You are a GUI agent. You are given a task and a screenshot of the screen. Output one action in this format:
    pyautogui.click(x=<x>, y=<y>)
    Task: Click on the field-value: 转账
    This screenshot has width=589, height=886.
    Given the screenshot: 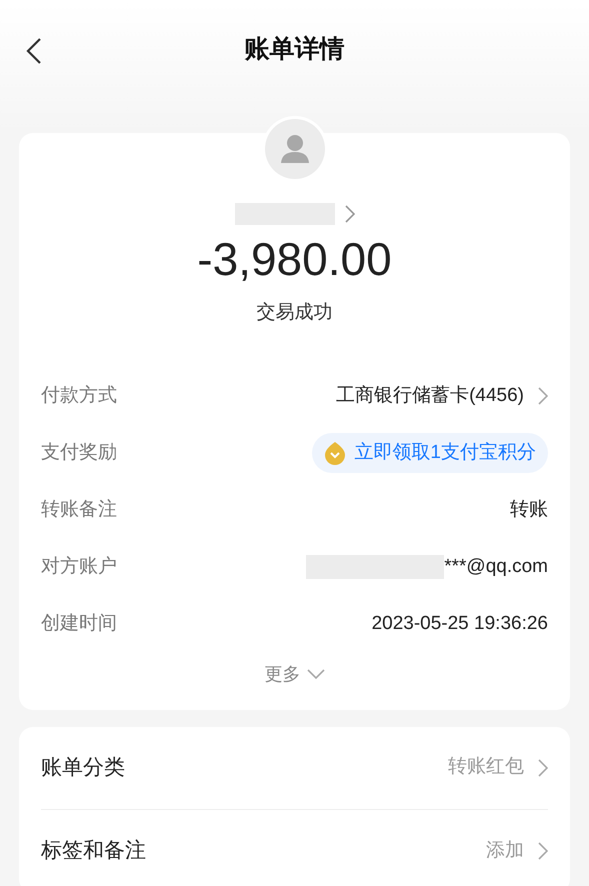 What is the action you would take?
    pyautogui.click(x=529, y=510)
    